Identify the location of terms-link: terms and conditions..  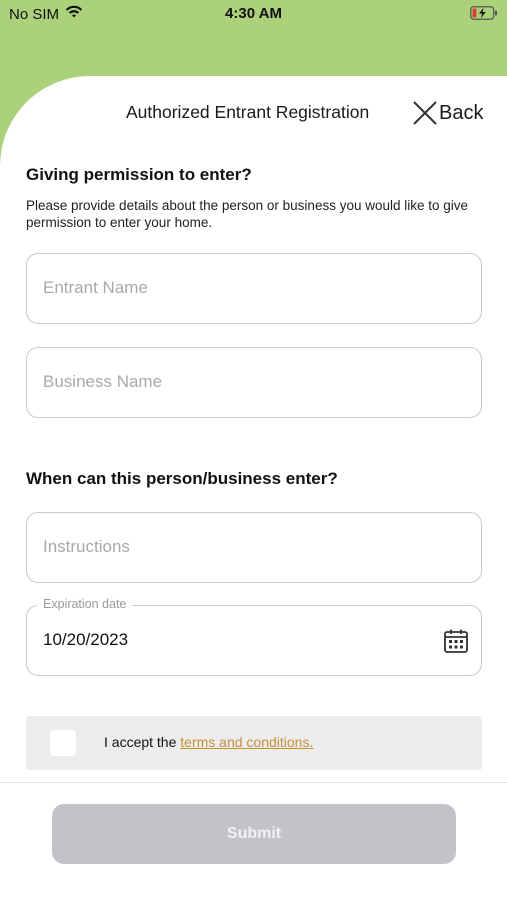
(246, 742).